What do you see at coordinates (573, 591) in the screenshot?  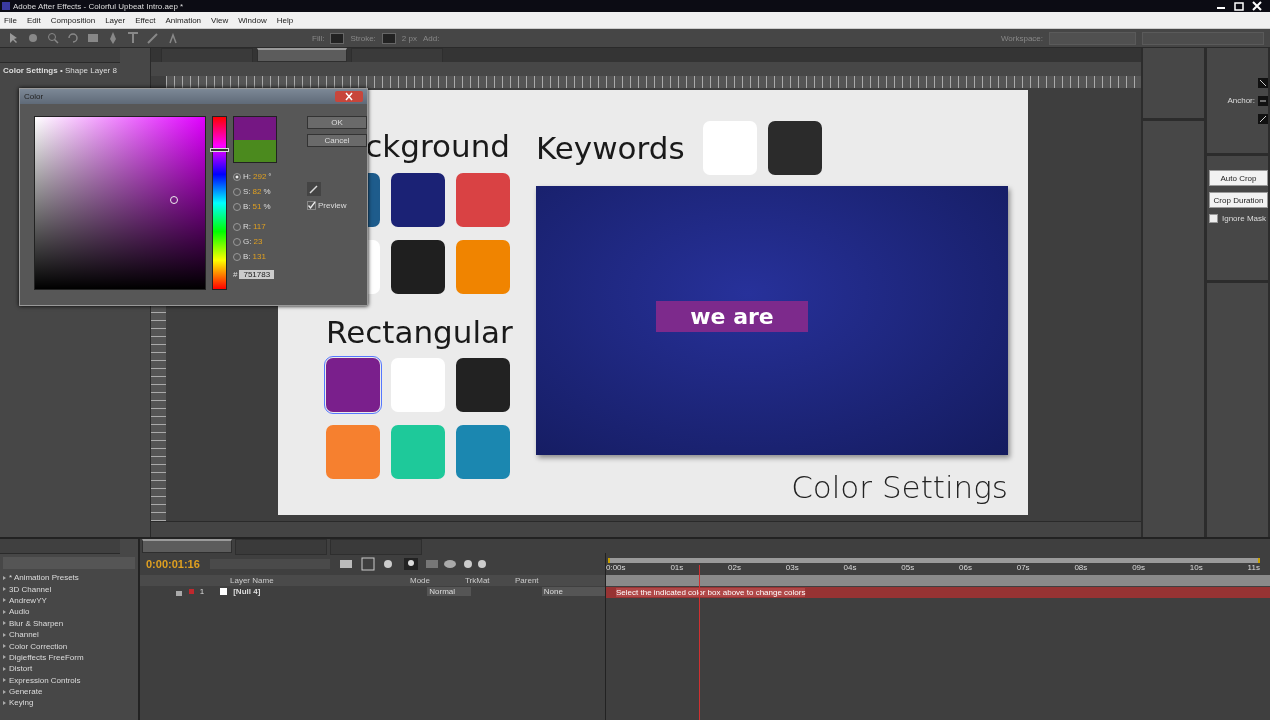 I see `parent-dropdown: None` at bounding box center [573, 591].